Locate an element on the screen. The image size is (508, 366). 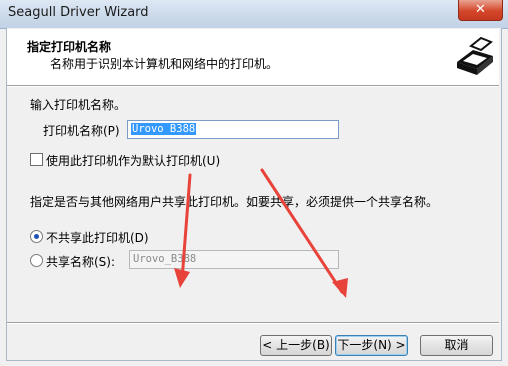
default-printer-checkbox is located at coordinates (36, 159).